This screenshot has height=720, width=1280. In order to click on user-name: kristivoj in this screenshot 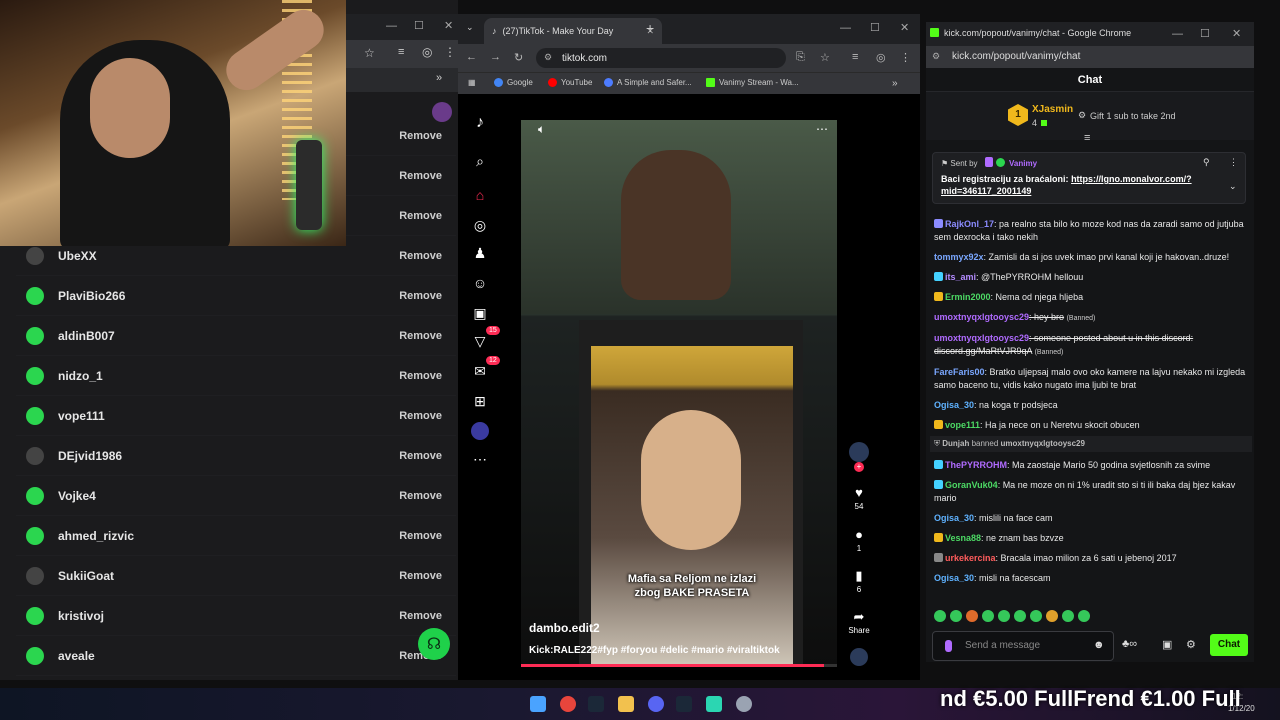, I will do `click(81, 616)`.